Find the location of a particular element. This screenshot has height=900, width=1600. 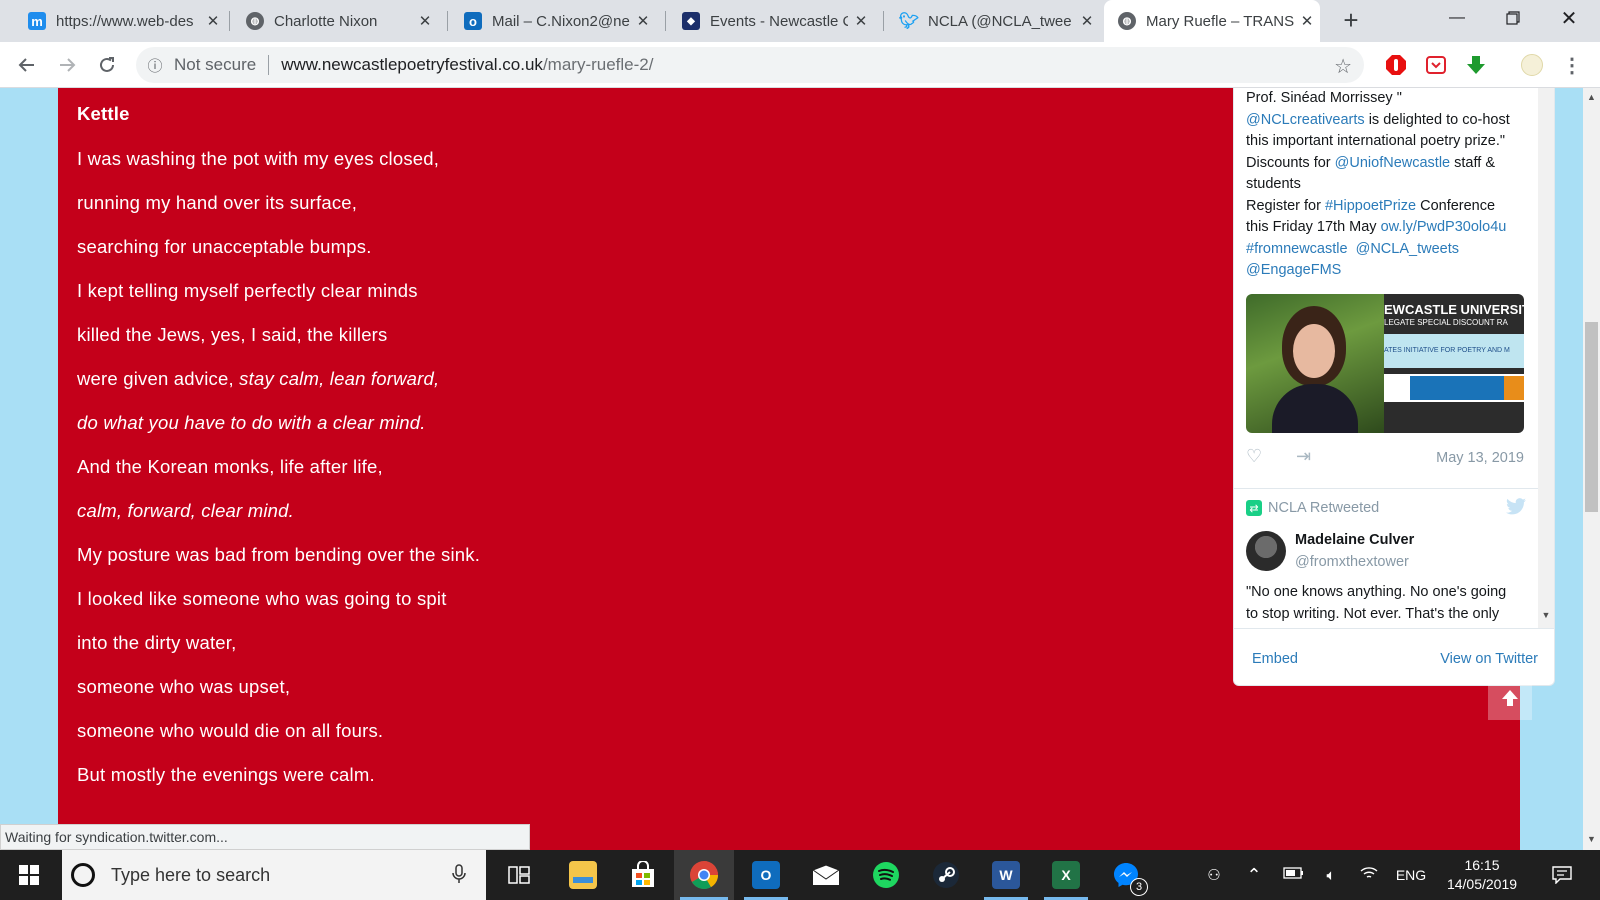

store-icon is located at coordinates (643, 875).